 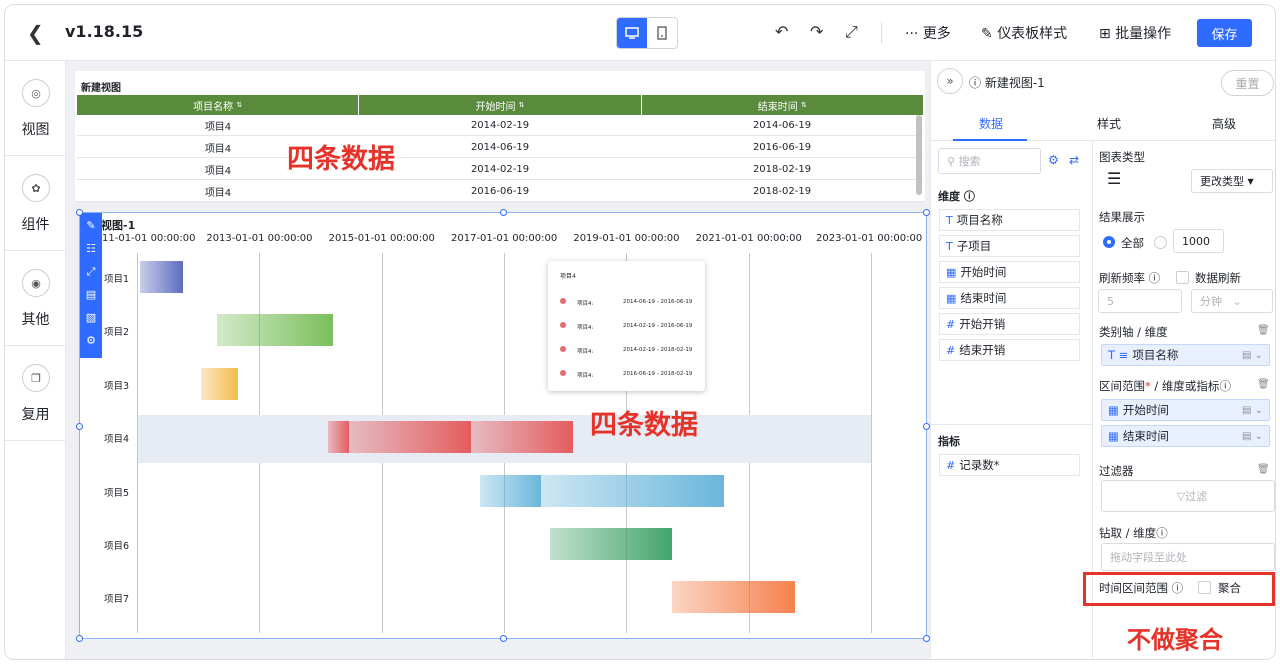 I want to click on dimension-field: ▦ 开始时间, so click(x=1009, y=272).